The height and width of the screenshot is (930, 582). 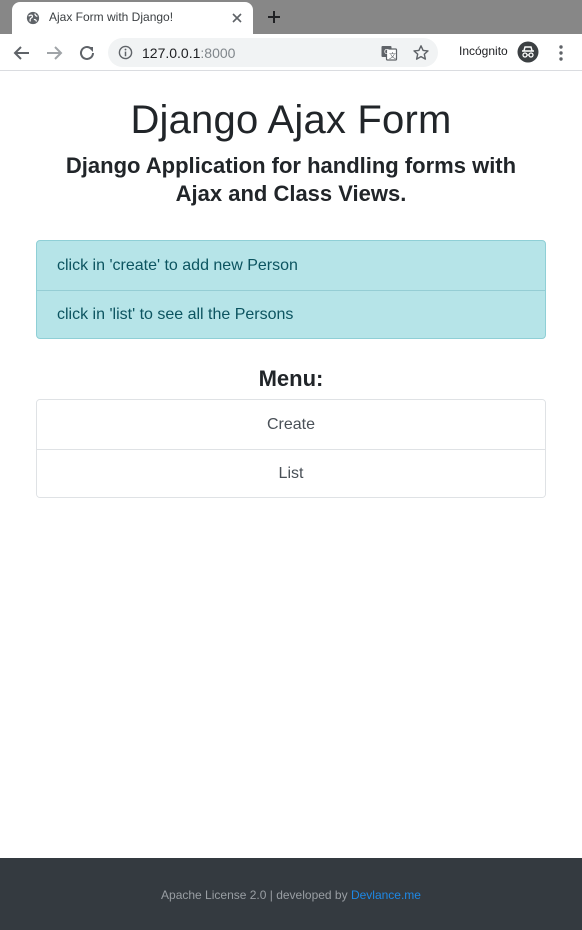 What do you see at coordinates (528, 52) in the screenshot?
I see `incognito-icon` at bounding box center [528, 52].